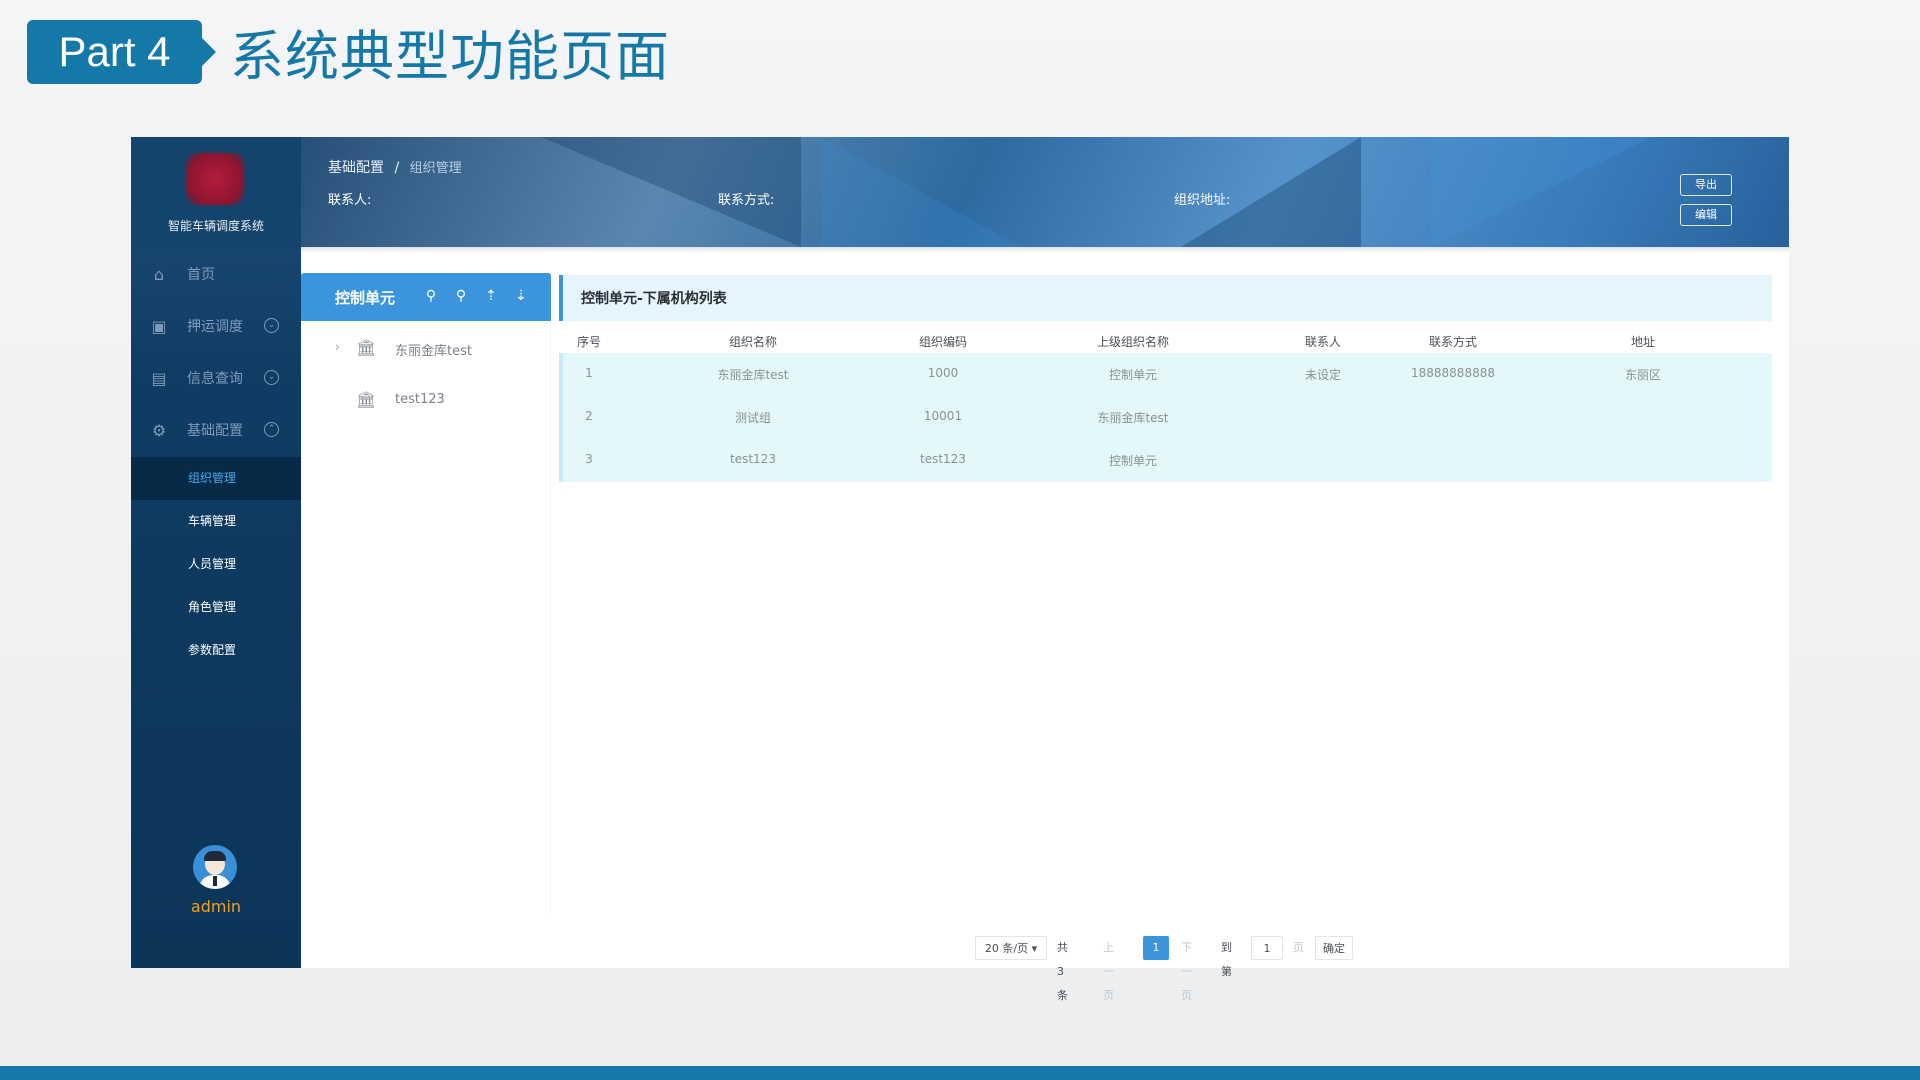 This screenshot has height=1080, width=1920. What do you see at coordinates (1642, 375) in the screenshot?
I see `cell-address: 东丽区` at bounding box center [1642, 375].